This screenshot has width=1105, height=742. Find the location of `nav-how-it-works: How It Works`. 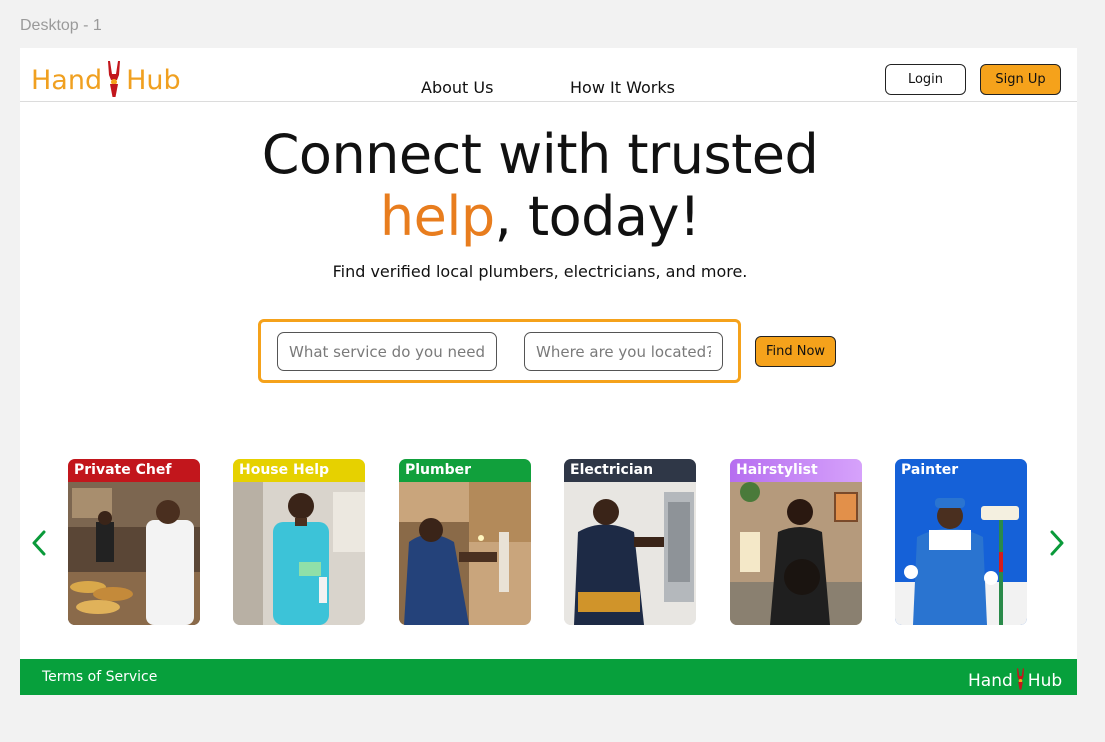

nav-how-it-works: How It Works is located at coordinates (622, 87).